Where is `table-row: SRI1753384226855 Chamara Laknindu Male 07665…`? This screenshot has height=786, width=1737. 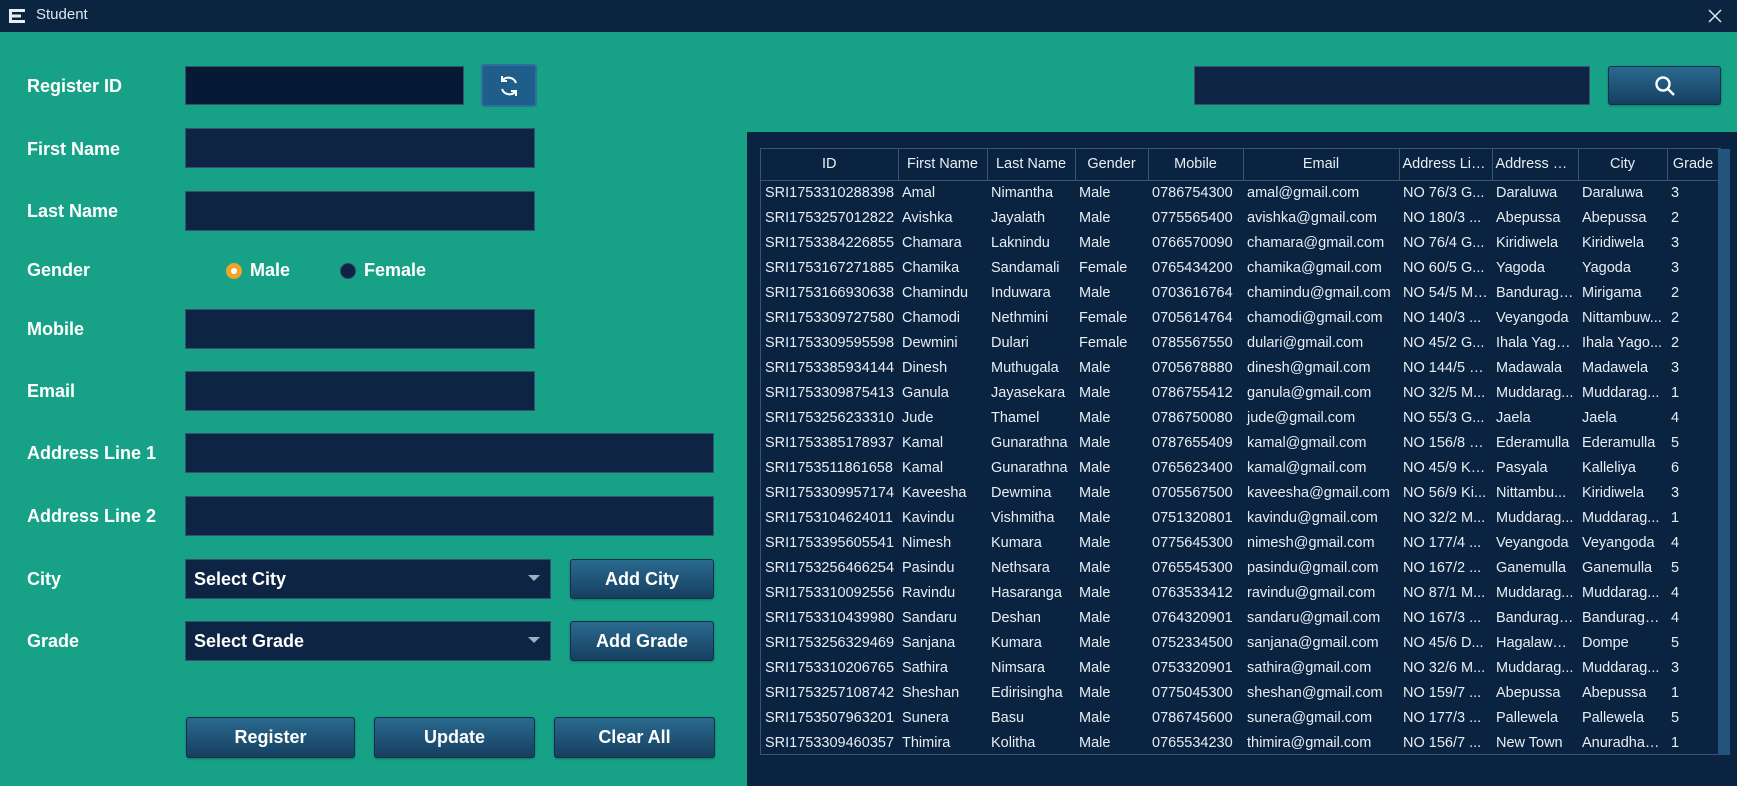
table-row: SRI1753384226855 Chamara Laknindu Male 07665… is located at coordinates (1240, 242).